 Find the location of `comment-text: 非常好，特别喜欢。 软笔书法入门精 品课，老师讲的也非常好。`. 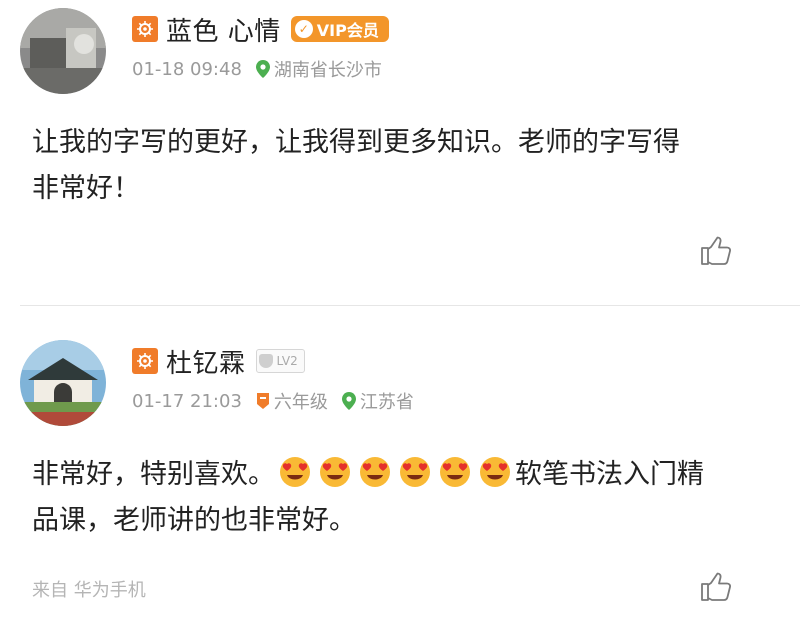

comment-text: 非常好，特别喜欢。 软笔书法入门精 品课，老师讲的也非常好。 is located at coordinates (402, 498).